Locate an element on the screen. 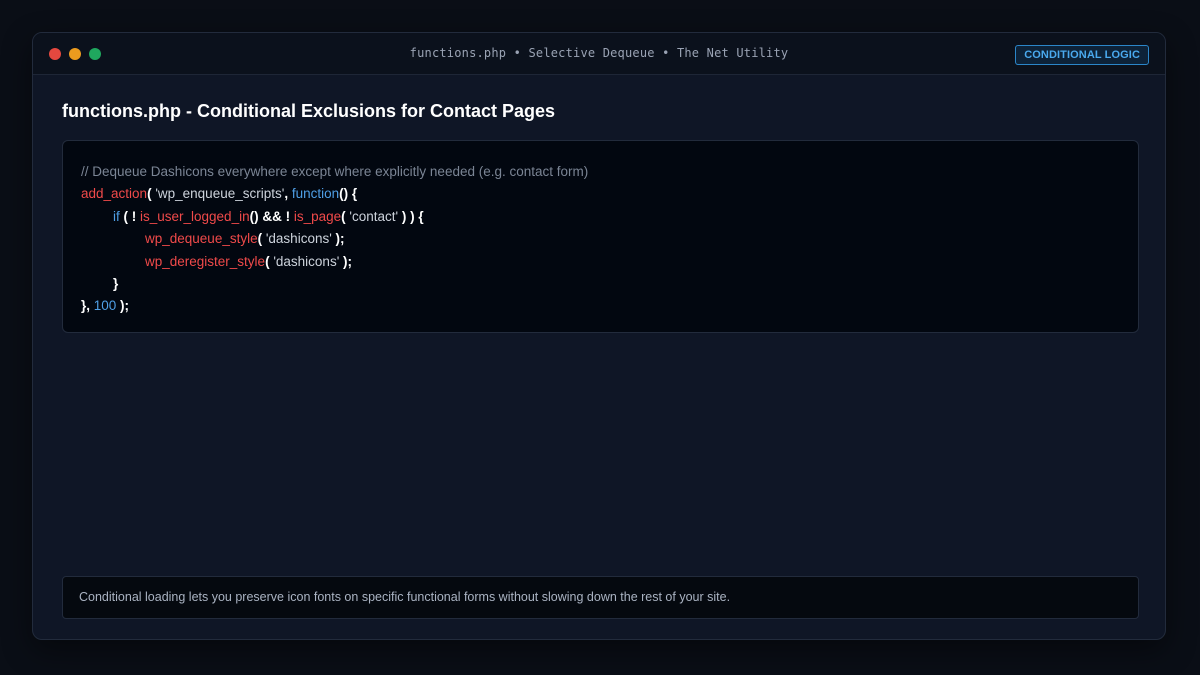 This screenshot has width=1200, height=675. code-punctuation: ( is located at coordinates (261, 239).